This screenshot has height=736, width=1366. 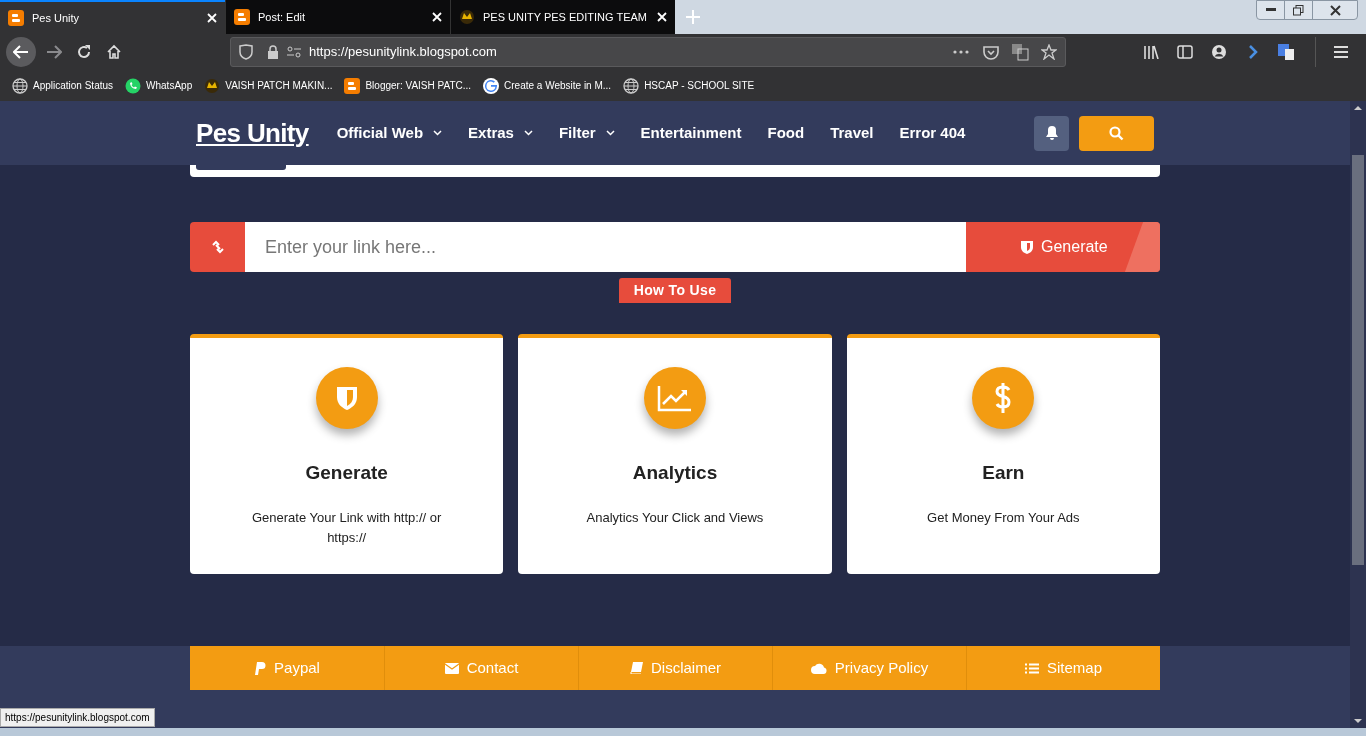 I want to click on feature-title: Generate, so click(x=346, y=473).